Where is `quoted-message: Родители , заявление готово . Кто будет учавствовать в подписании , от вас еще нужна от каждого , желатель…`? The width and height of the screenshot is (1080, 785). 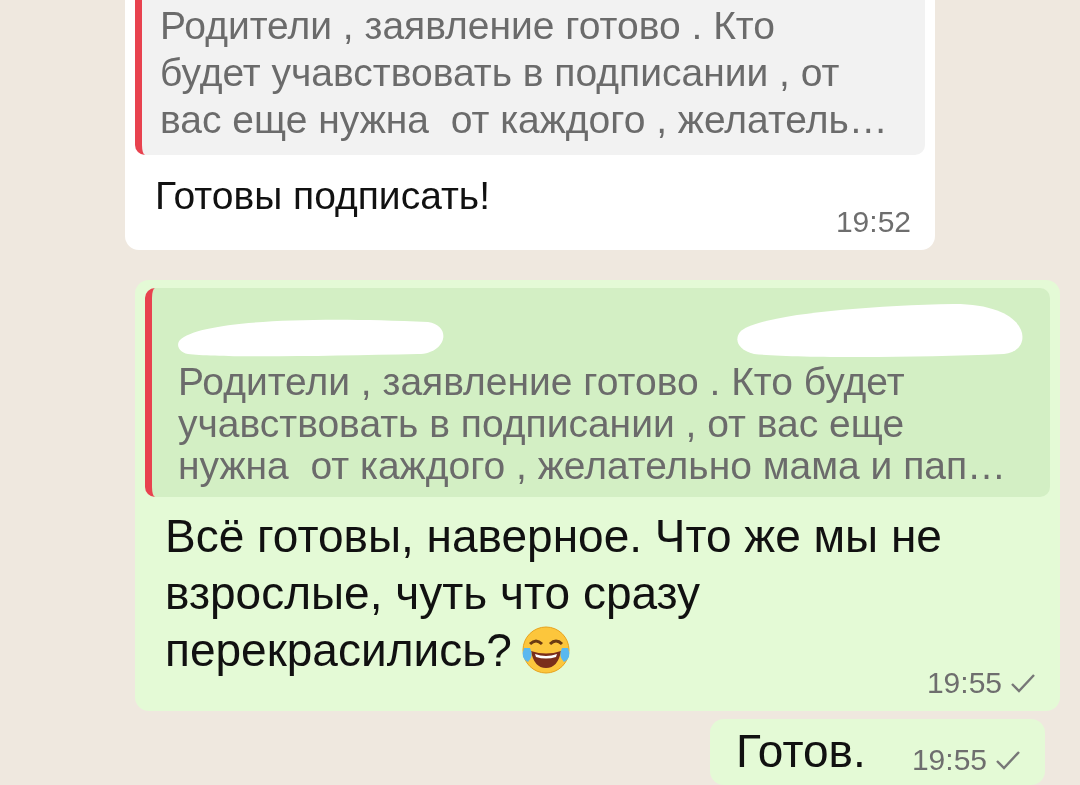 quoted-message: Родители , заявление готово . Кто будет учавствовать в подписании , от вас еще нужна от каждого , желатель… is located at coordinates (530, 77).